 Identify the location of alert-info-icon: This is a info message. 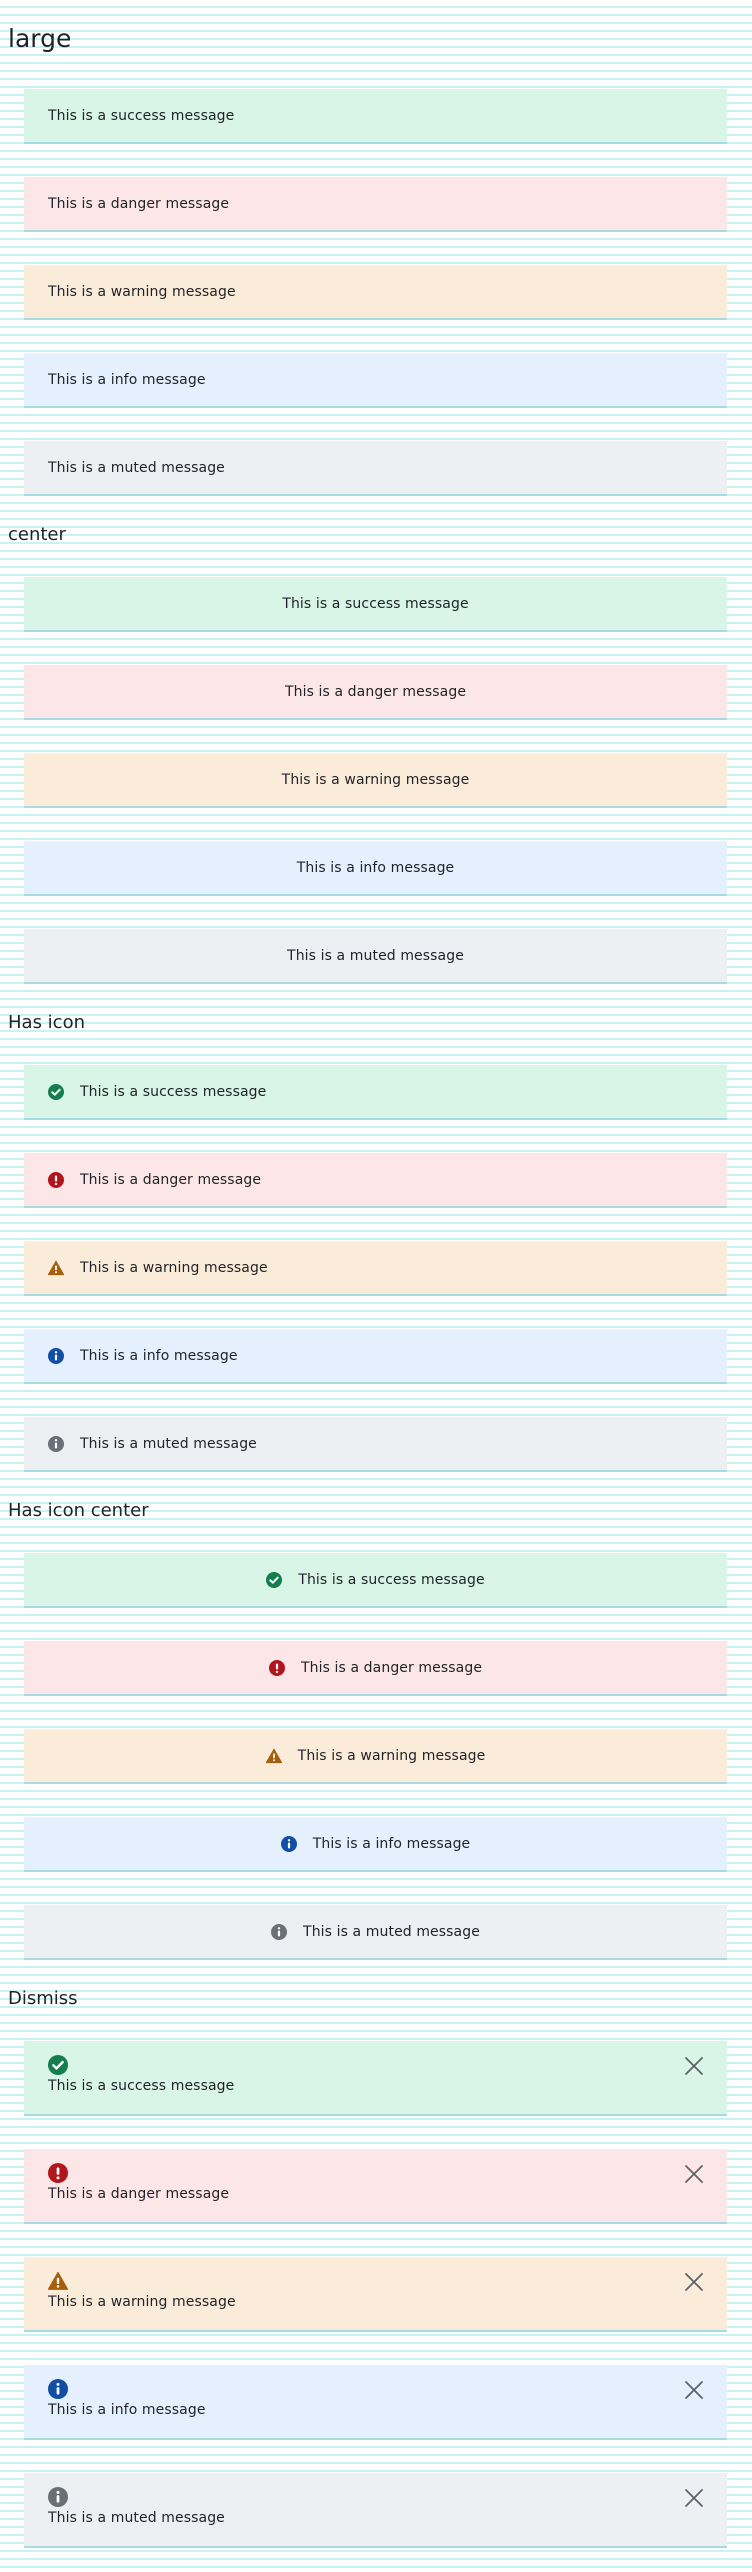
(375, 1356).